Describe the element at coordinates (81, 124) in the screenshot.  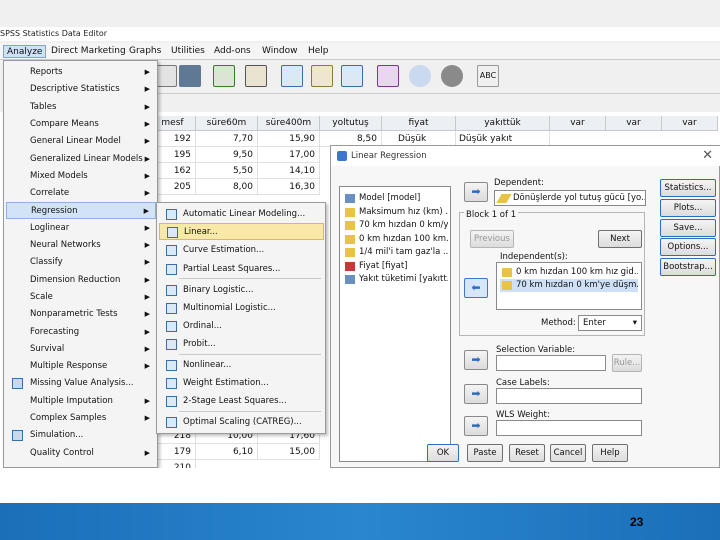
I see `menu-item: Compare Means ▶` at that location.